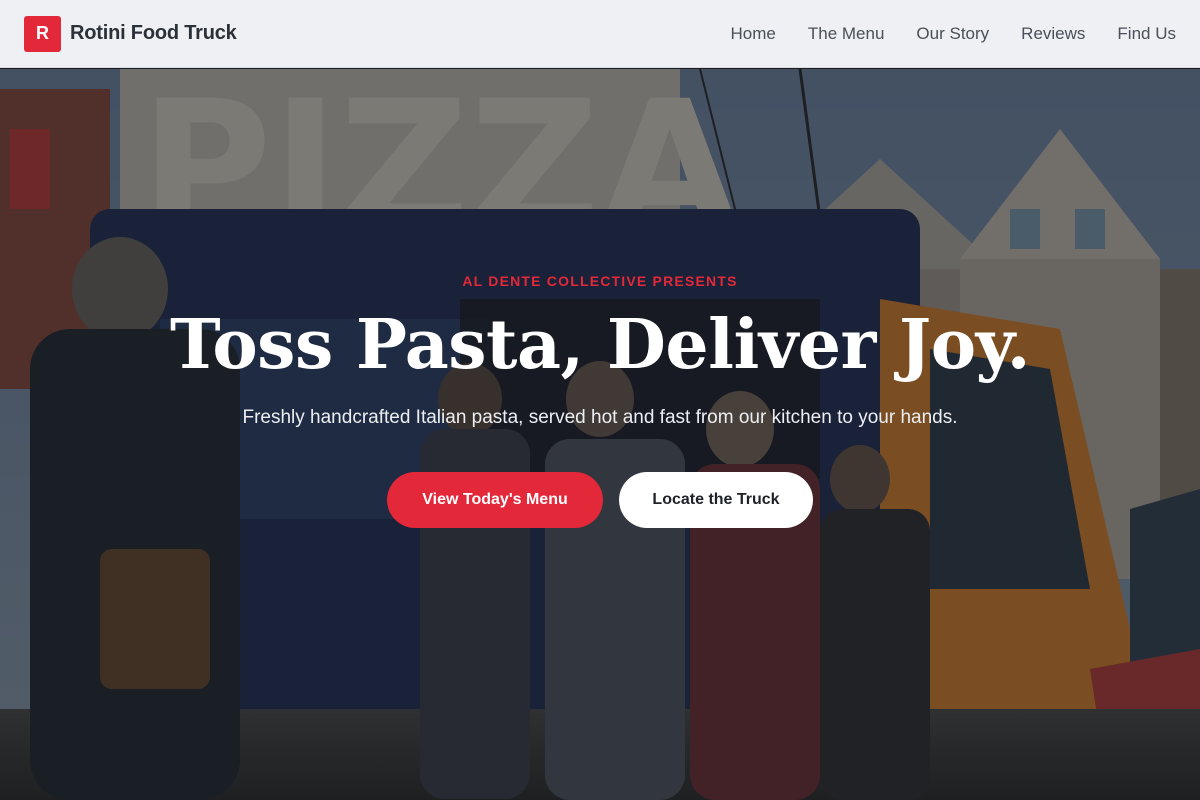 The height and width of the screenshot is (800, 1200). I want to click on hero-headline: Toss Pasta, Deliver Joy., so click(600, 345).